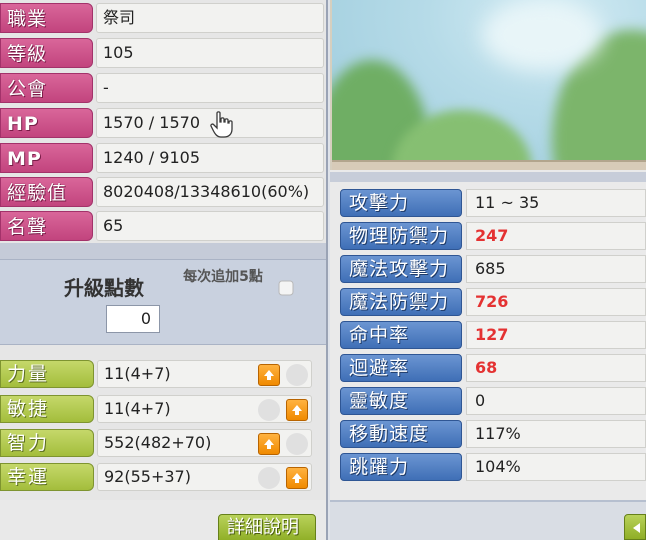  I want to click on combat-label: 跳躍力, so click(401, 467).